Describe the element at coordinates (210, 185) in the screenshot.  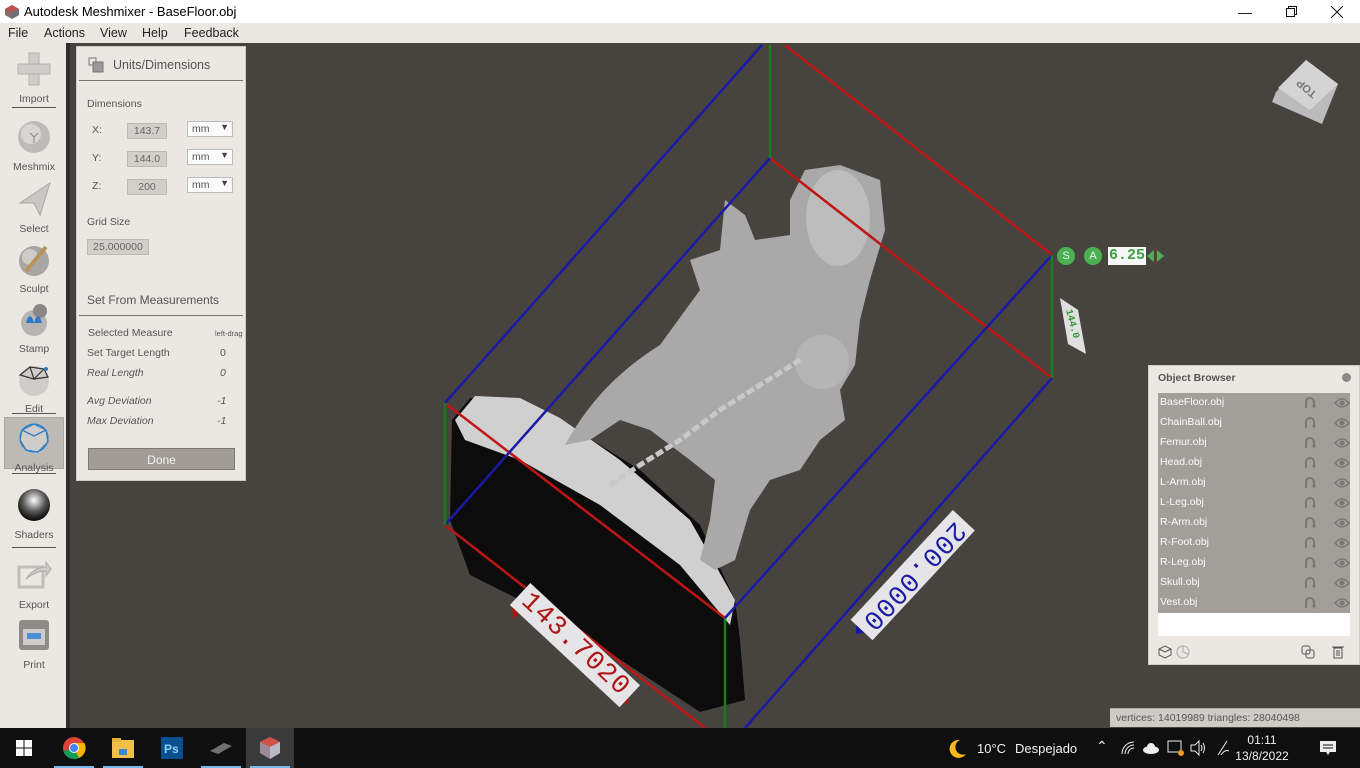
I see `dim-z-unit-select: mm ▼` at that location.